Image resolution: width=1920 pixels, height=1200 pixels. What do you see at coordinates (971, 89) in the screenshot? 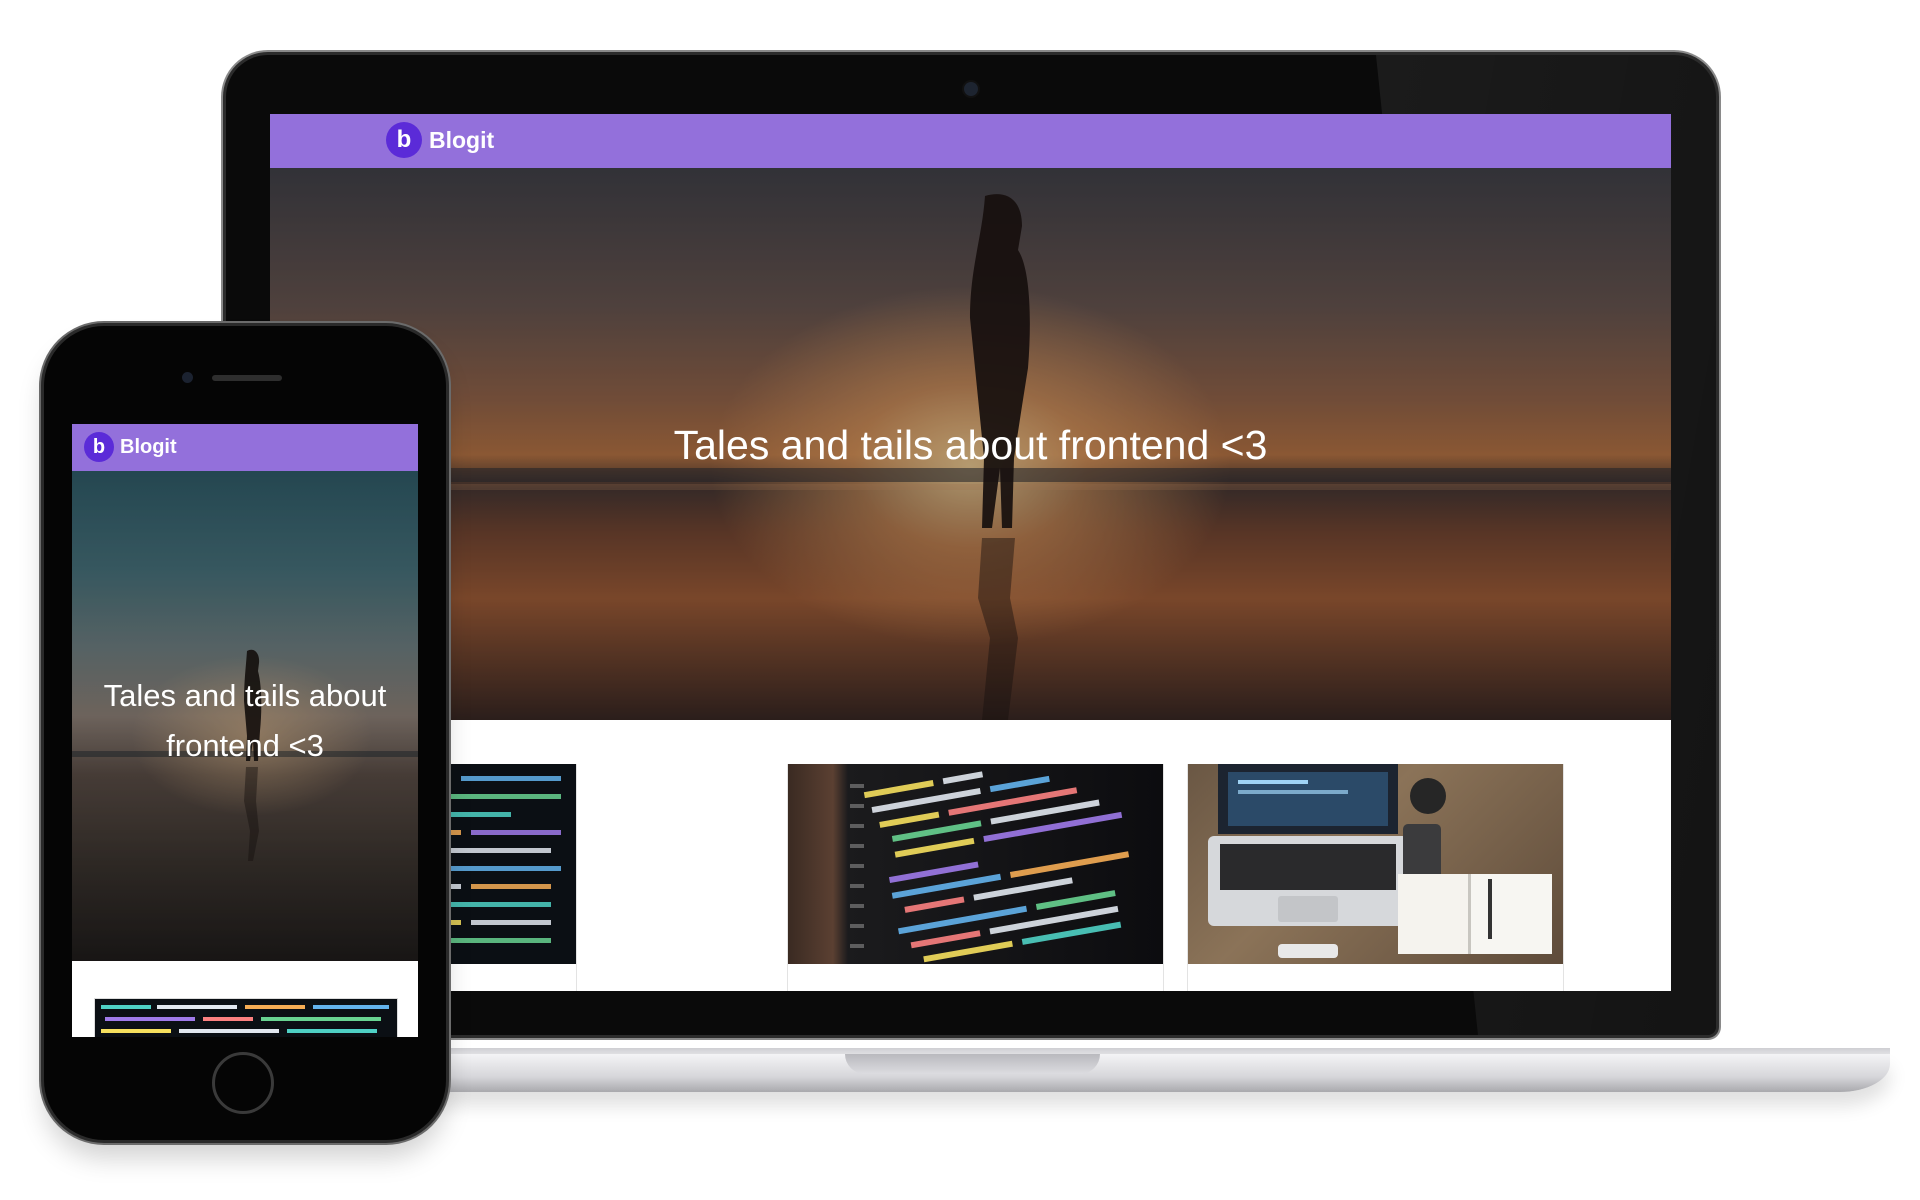
I see `laptop-camera-icon` at bounding box center [971, 89].